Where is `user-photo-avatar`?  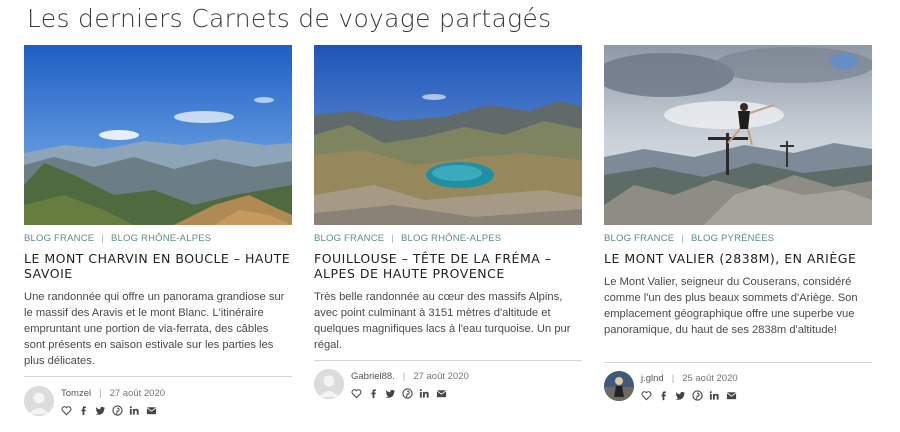 user-photo-avatar is located at coordinates (619, 386).